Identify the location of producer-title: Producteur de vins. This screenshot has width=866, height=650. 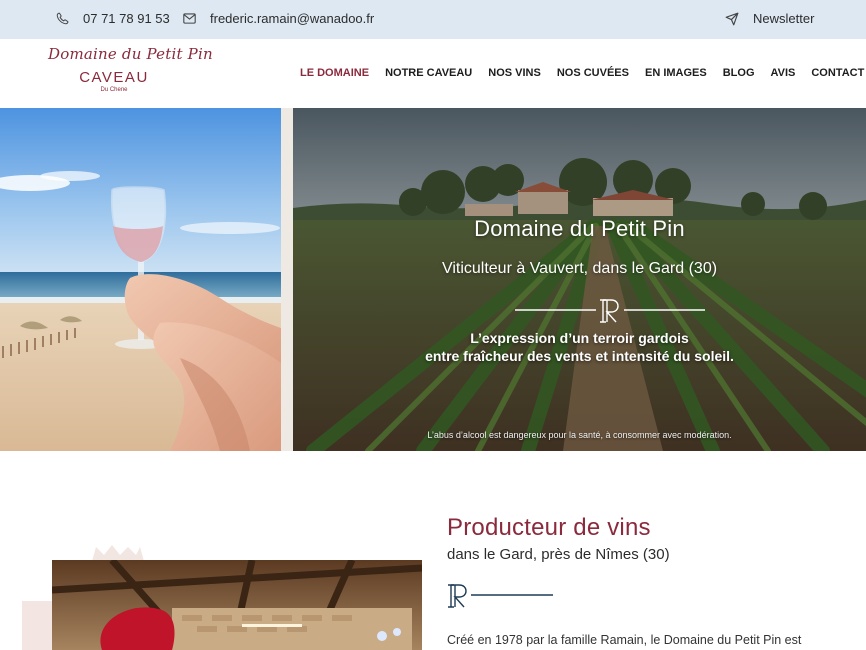
(549, 527).